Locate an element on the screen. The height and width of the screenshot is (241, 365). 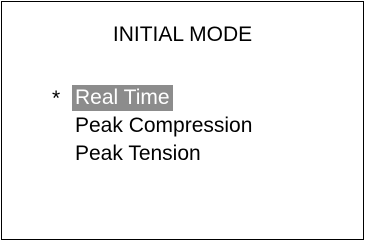
selection-cursor: * is located at coordinates (56, 98).